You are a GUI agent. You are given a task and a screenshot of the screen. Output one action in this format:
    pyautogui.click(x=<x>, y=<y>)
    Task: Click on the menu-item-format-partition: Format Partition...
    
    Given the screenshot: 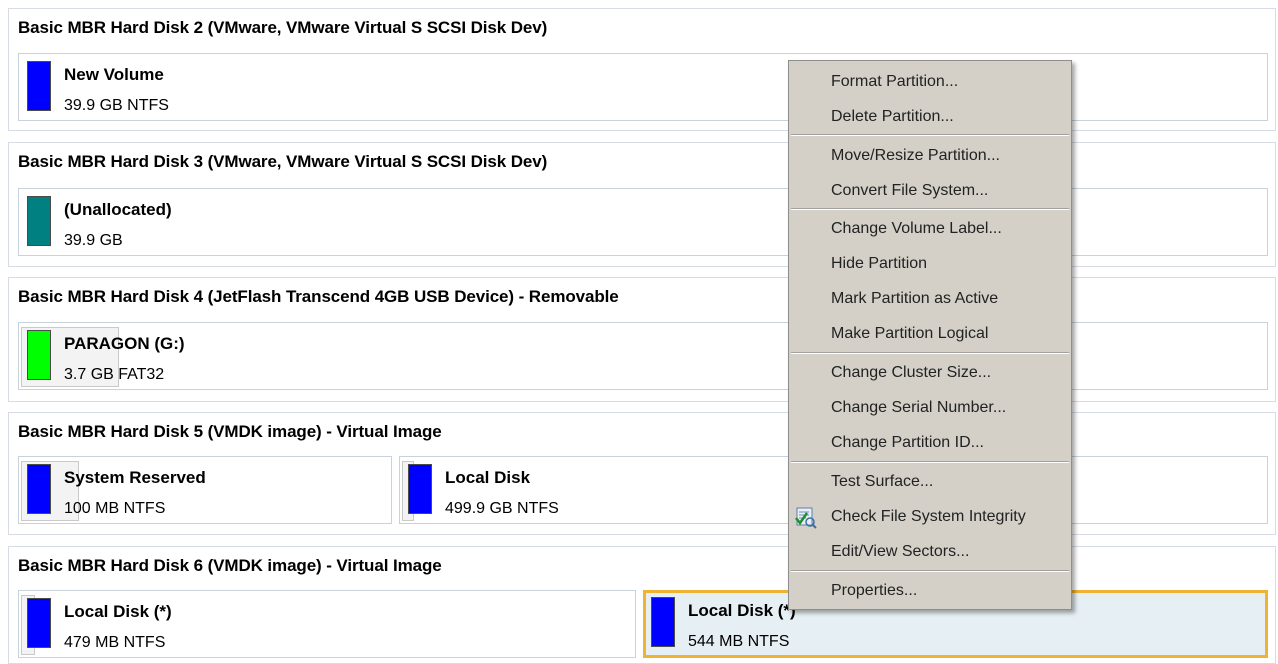 What is the action you would take?
    pyautogui.click(x=894, y=82)
    